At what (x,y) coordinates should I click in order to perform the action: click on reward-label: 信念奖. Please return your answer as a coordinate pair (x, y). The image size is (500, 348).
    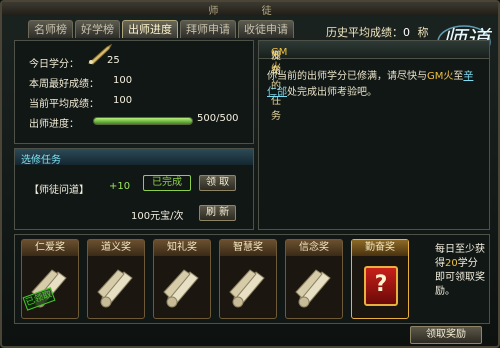
    Looking at the image, I should click on (314, 248).